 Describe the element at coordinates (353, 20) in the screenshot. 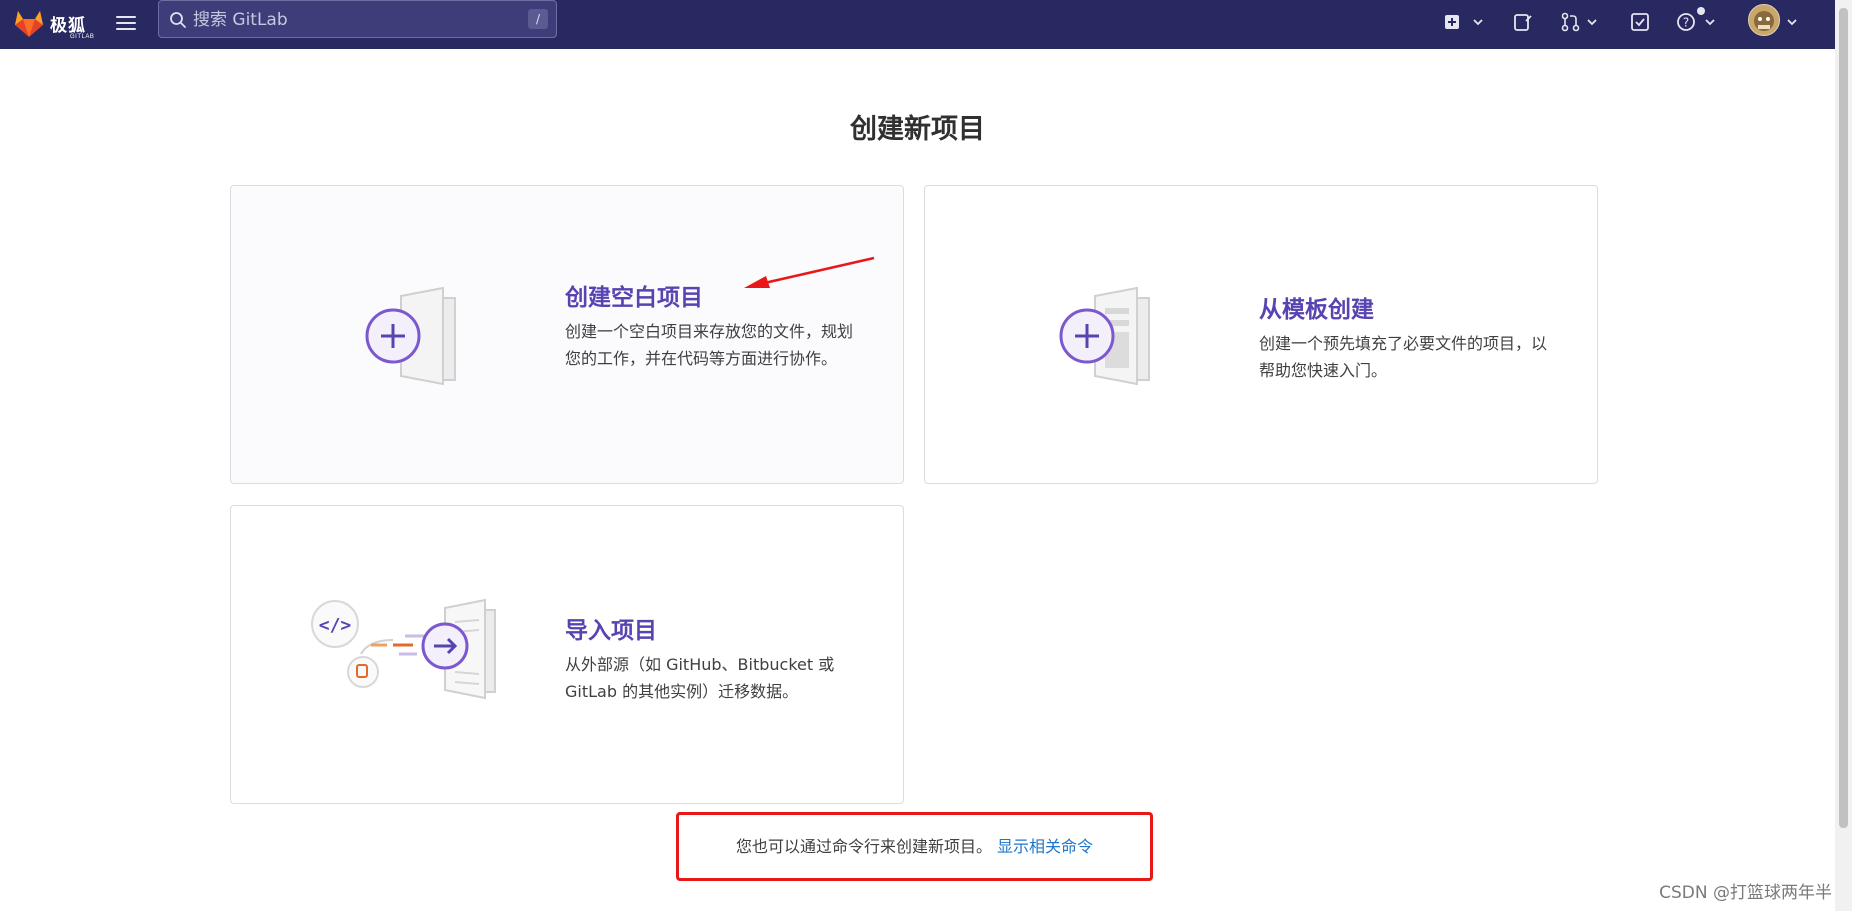

I see `search-input` at that location.